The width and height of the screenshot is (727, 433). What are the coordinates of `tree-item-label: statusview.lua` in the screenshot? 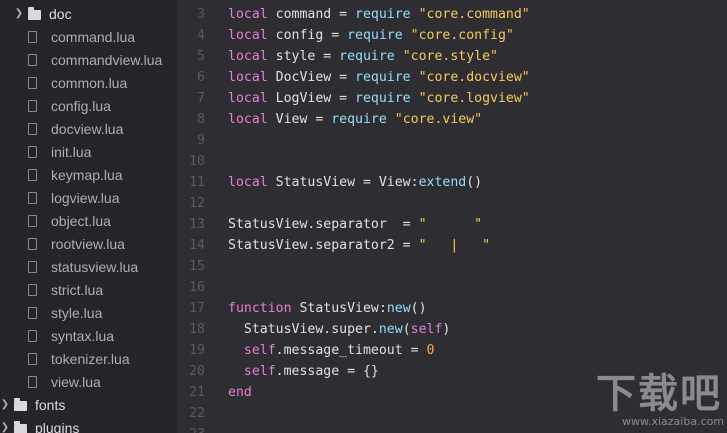 It's located at (95, 266).